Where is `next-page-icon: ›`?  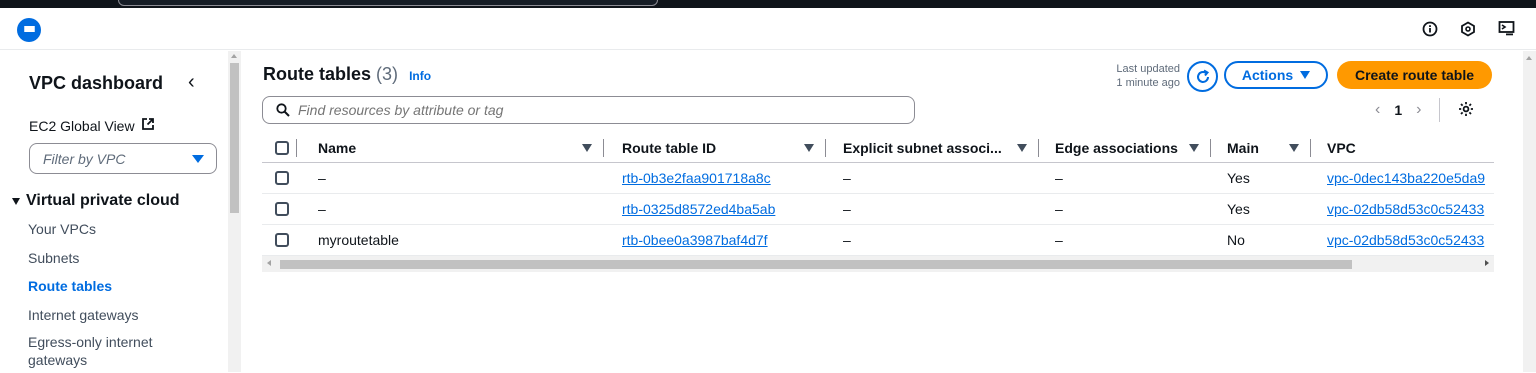
next-page-icon: › is located at coordinates (1418, 110).